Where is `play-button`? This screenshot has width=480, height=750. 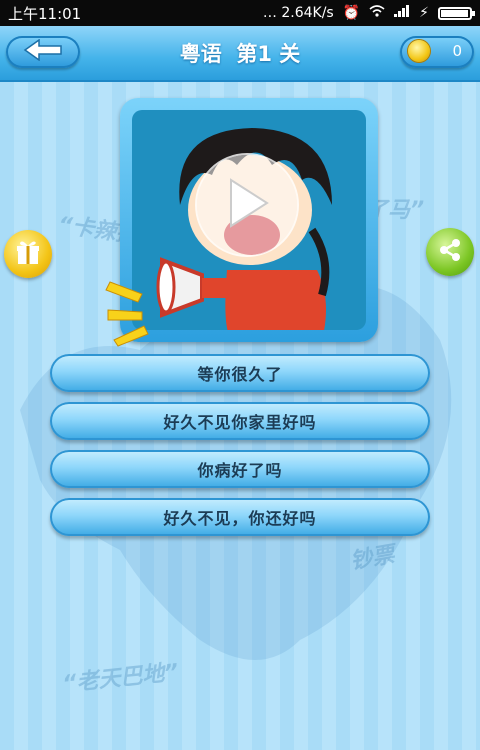 play-button is located at coordinates (247, 205).